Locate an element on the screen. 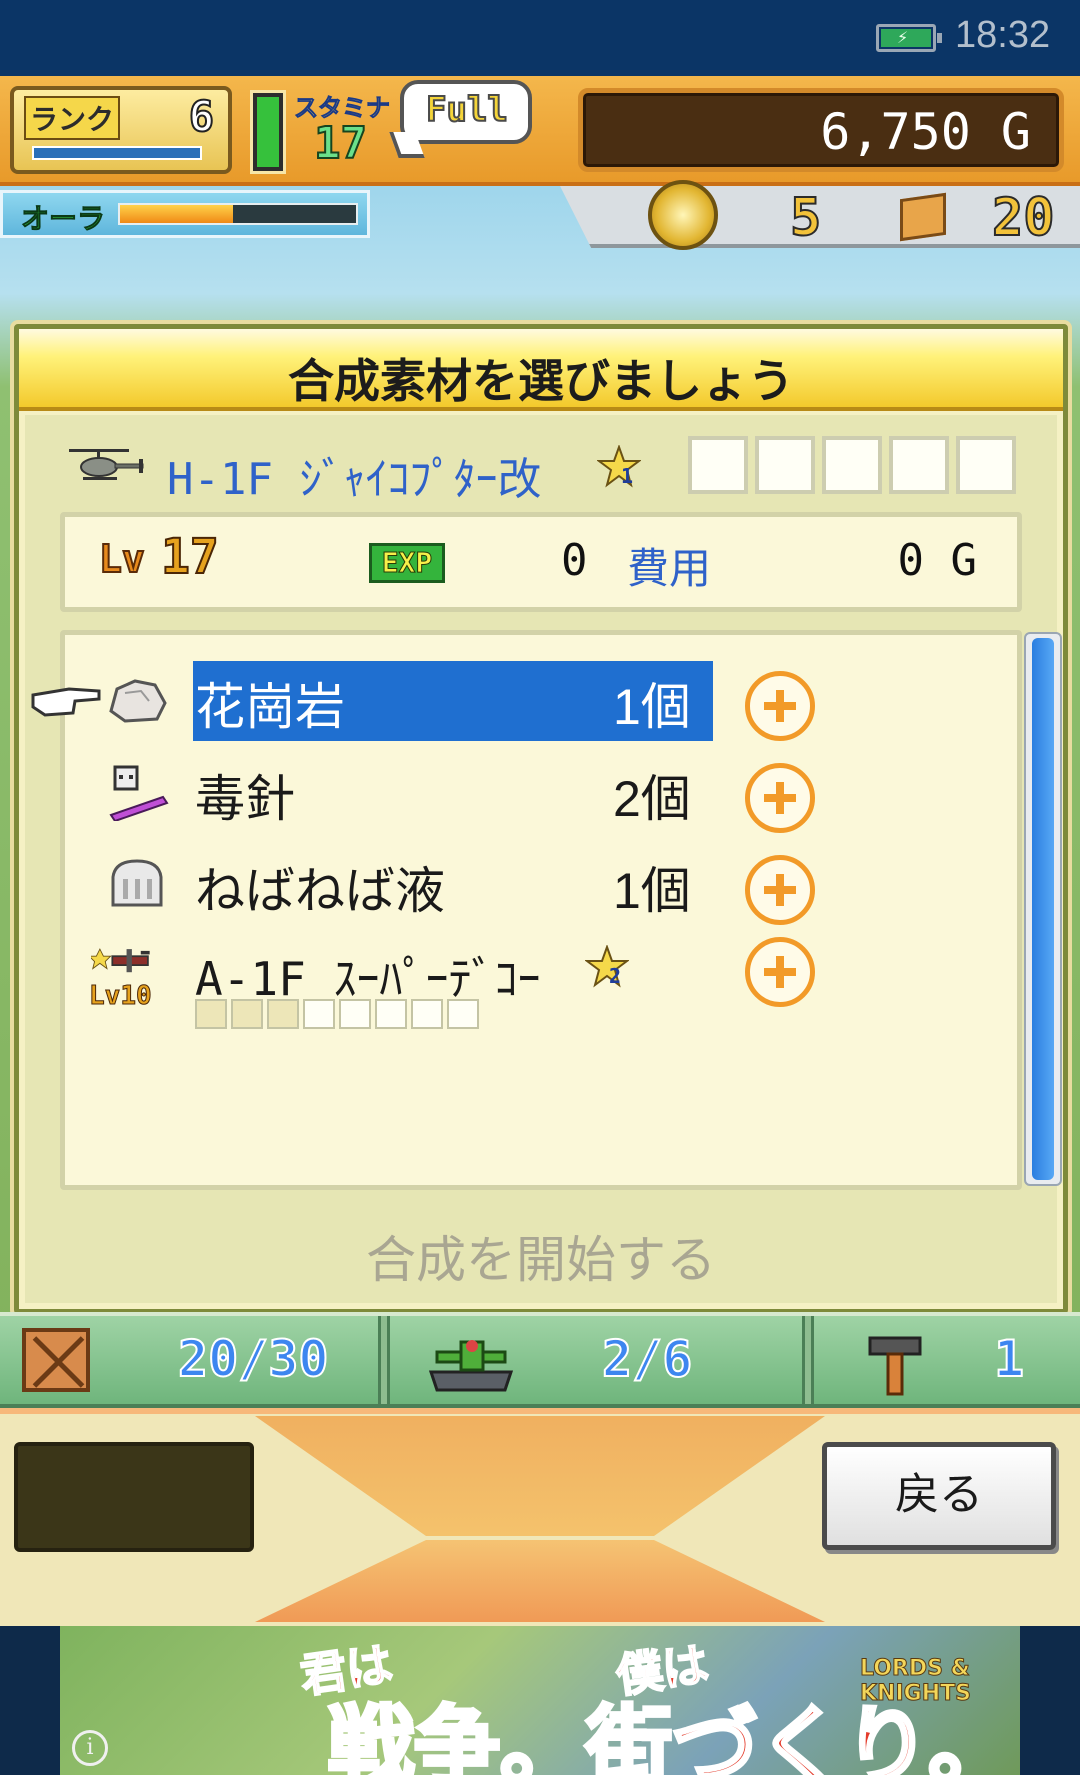  slime-icon is located at coordinates (137, 883).